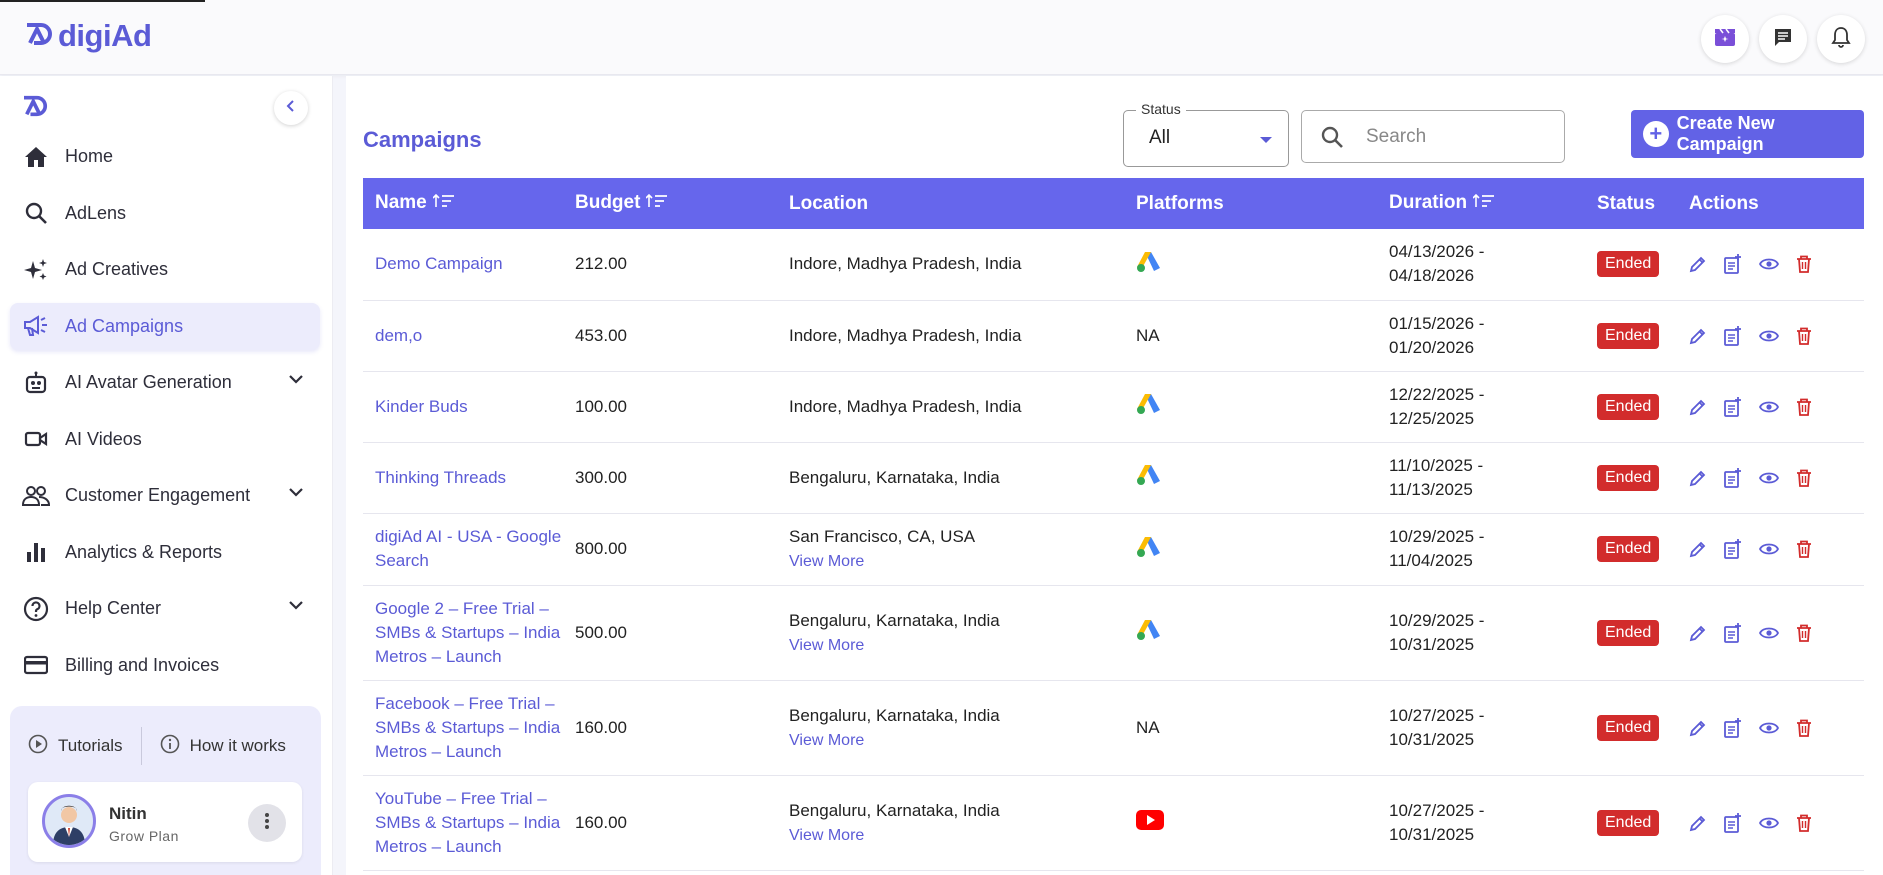  Describe the element at coordinates (1206, 134) in the screenshot. I see `status-filter-select: Status All` at that location.